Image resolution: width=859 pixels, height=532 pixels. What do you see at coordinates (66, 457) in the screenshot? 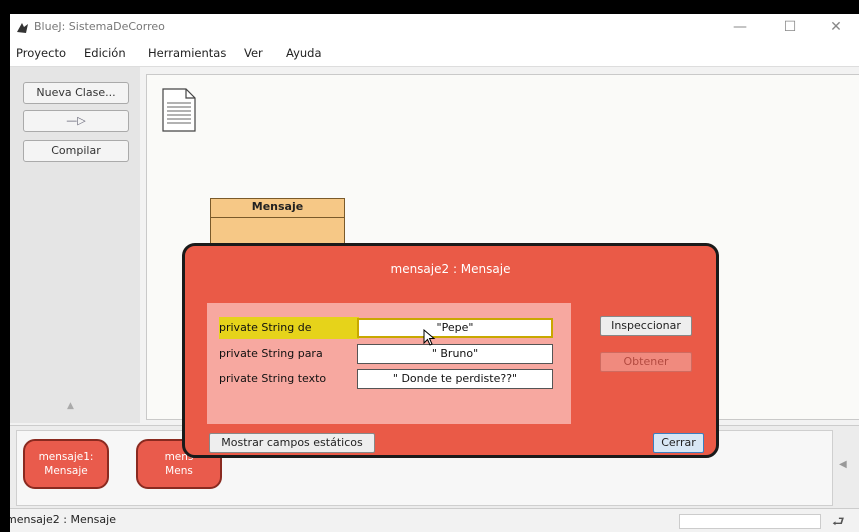
I see `object-name: mensaje1:` at bounding box center [66, 457].